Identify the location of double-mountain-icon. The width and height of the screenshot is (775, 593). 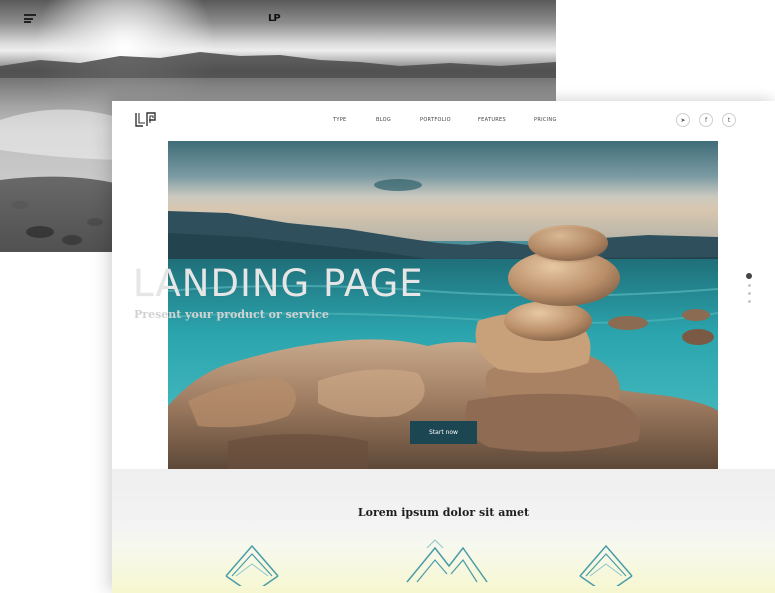
(447, 561).